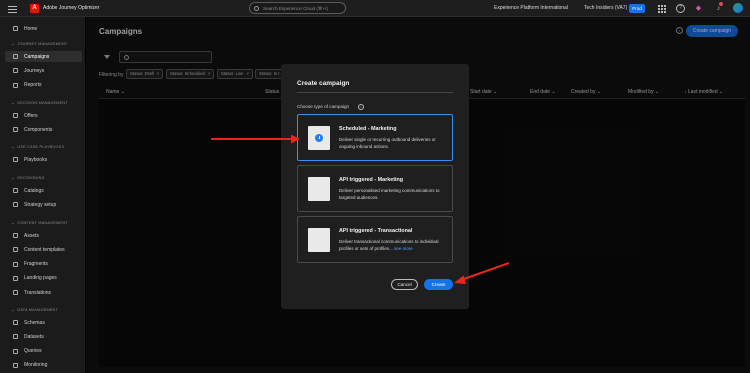  Describe the element at coordinates (34, 8) in the screenshot. I see `adobe-logo: A` at that location.